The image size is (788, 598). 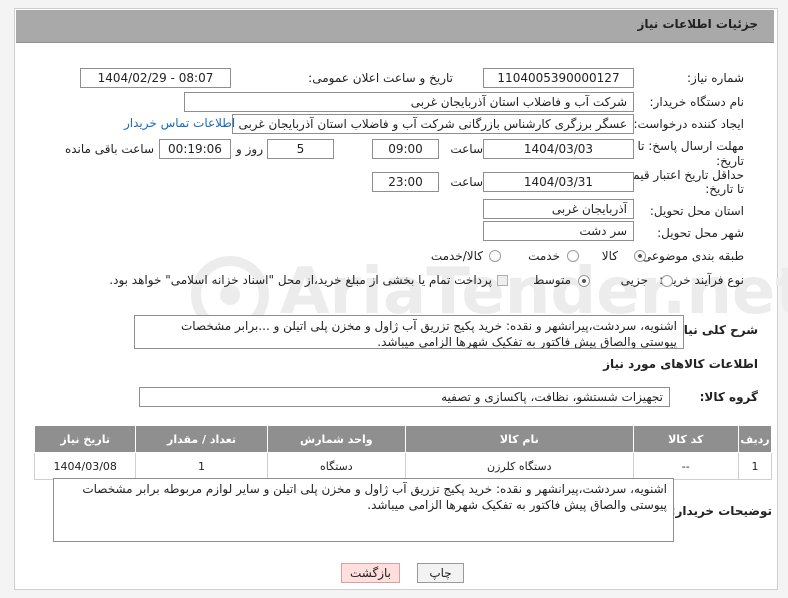 I want to click on buyer-contact-link: اطلاعات تماس خریدار, so click(x=179, y=123).